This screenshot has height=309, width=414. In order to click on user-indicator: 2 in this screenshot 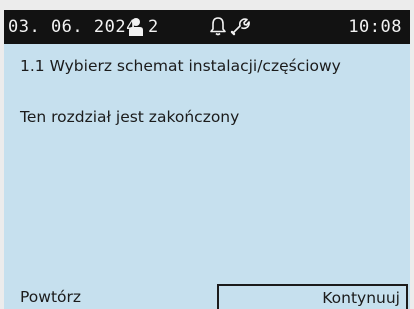, I will do `click(143, 27)`.